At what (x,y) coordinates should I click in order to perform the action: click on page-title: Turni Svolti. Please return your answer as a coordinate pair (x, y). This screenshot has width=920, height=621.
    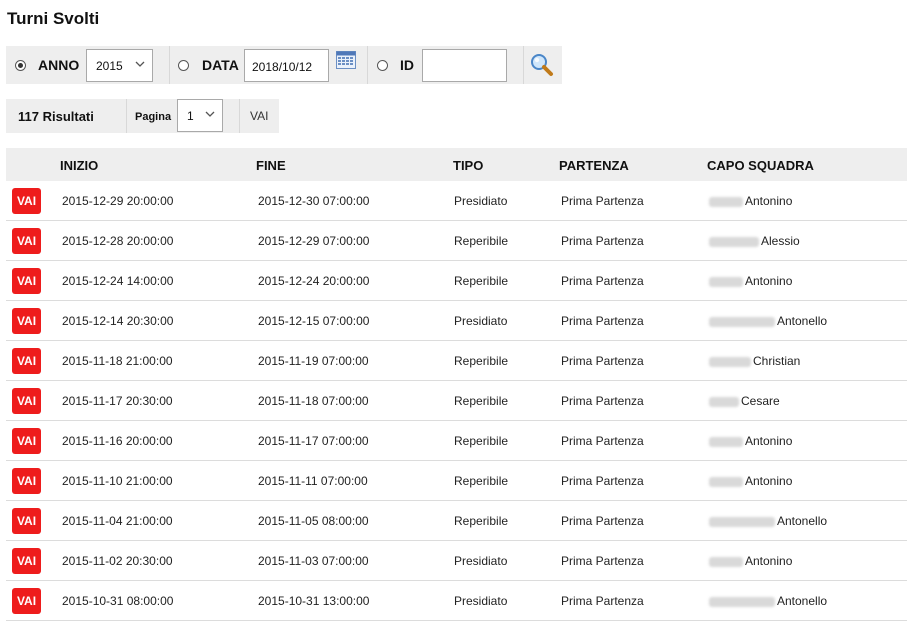
    Looking at the image, I should click on (53, 18).